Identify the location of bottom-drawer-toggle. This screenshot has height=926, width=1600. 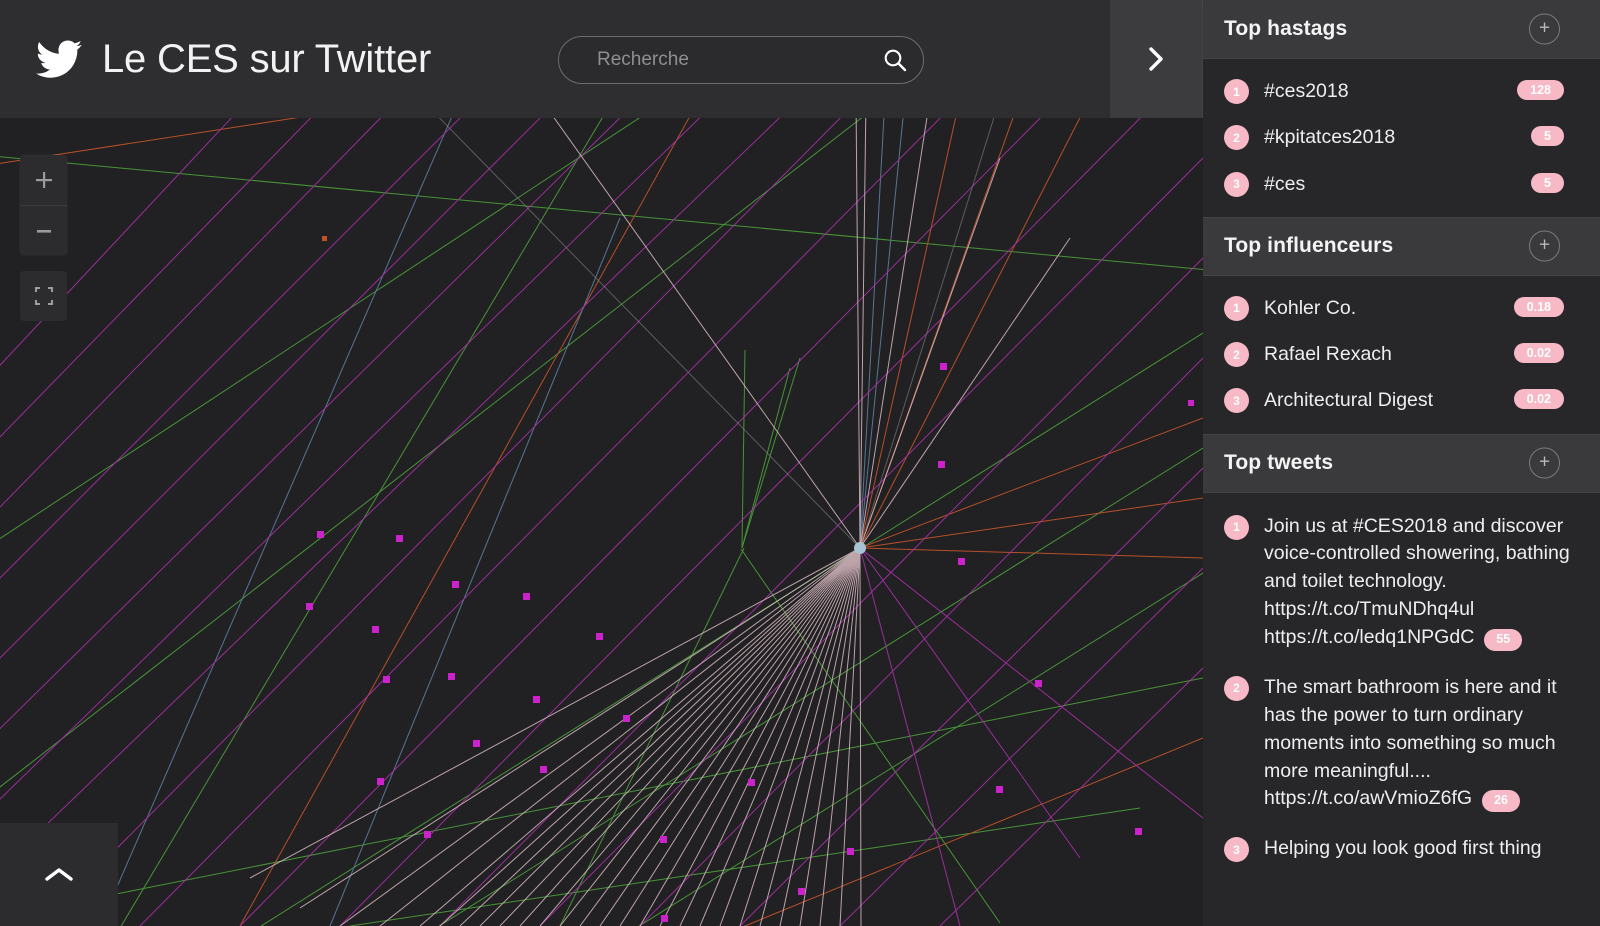
(59, 874).